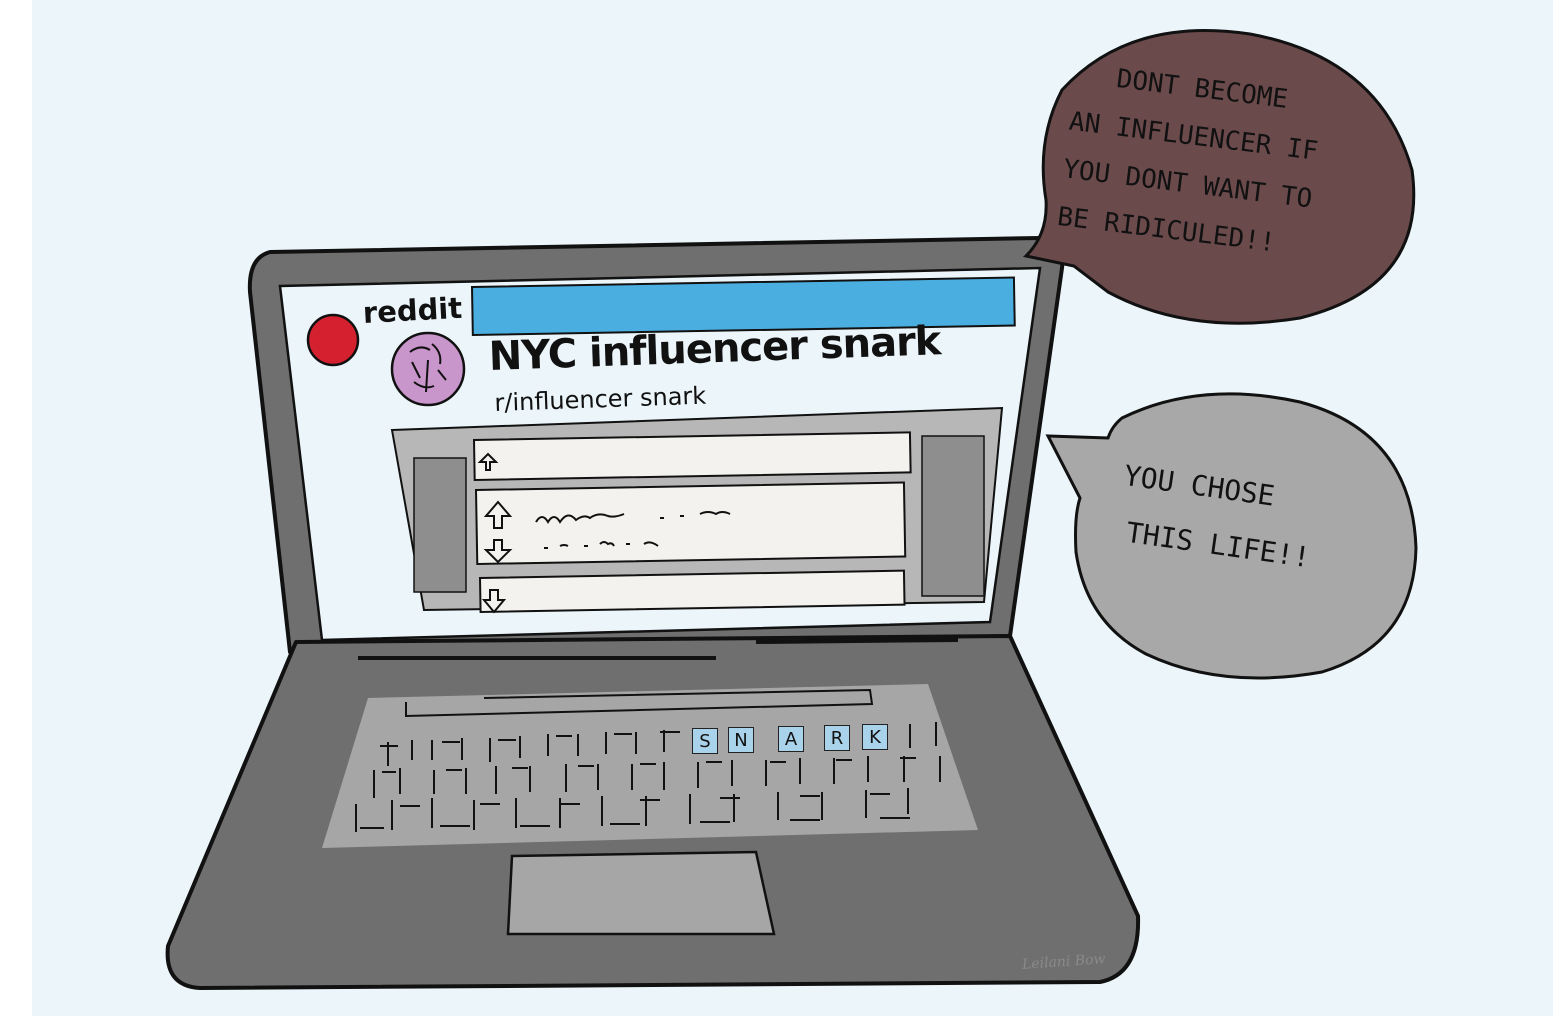 This screenshot has height=1016, width=1553. I want to click on keyboard-deck, so click(650, 766).